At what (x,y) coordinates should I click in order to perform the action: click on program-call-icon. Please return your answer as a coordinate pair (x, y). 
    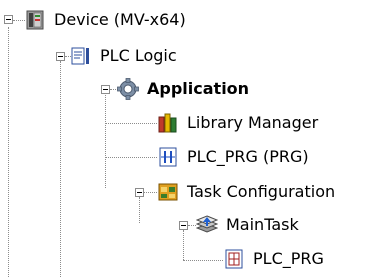
    Looking at the image, I should click on (234, 259).